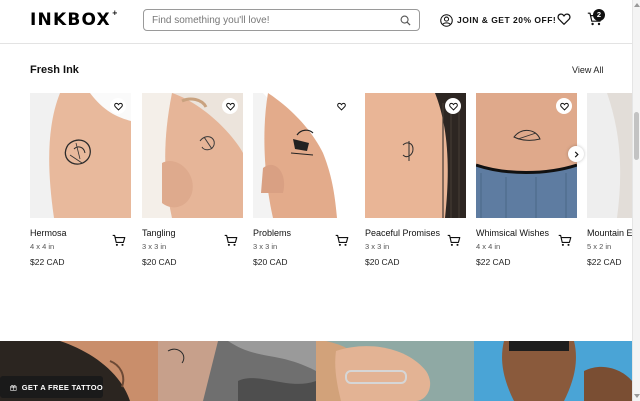 The image size is (640, 401). What do you see at coordinates (402, 233) in the screenshot?
I see `product-name: Peaceful Promises` at bounding box center [402, 233].